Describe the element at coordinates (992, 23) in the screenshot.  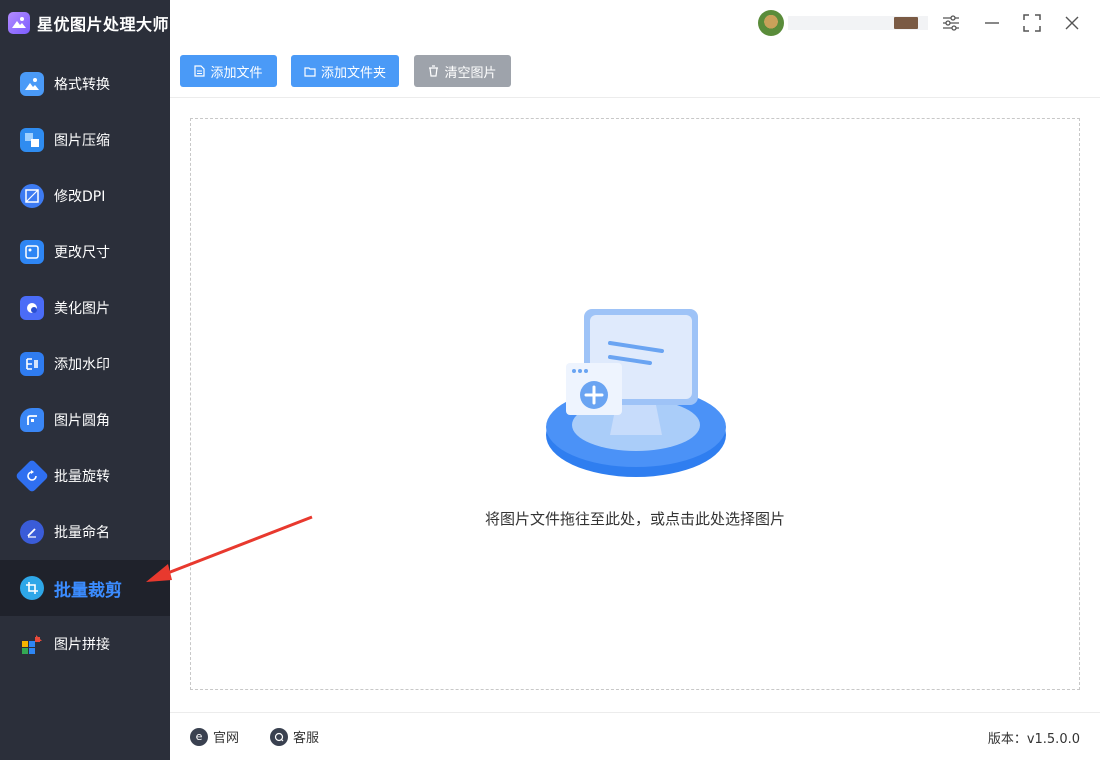
I see `minimize-icon` at that location.